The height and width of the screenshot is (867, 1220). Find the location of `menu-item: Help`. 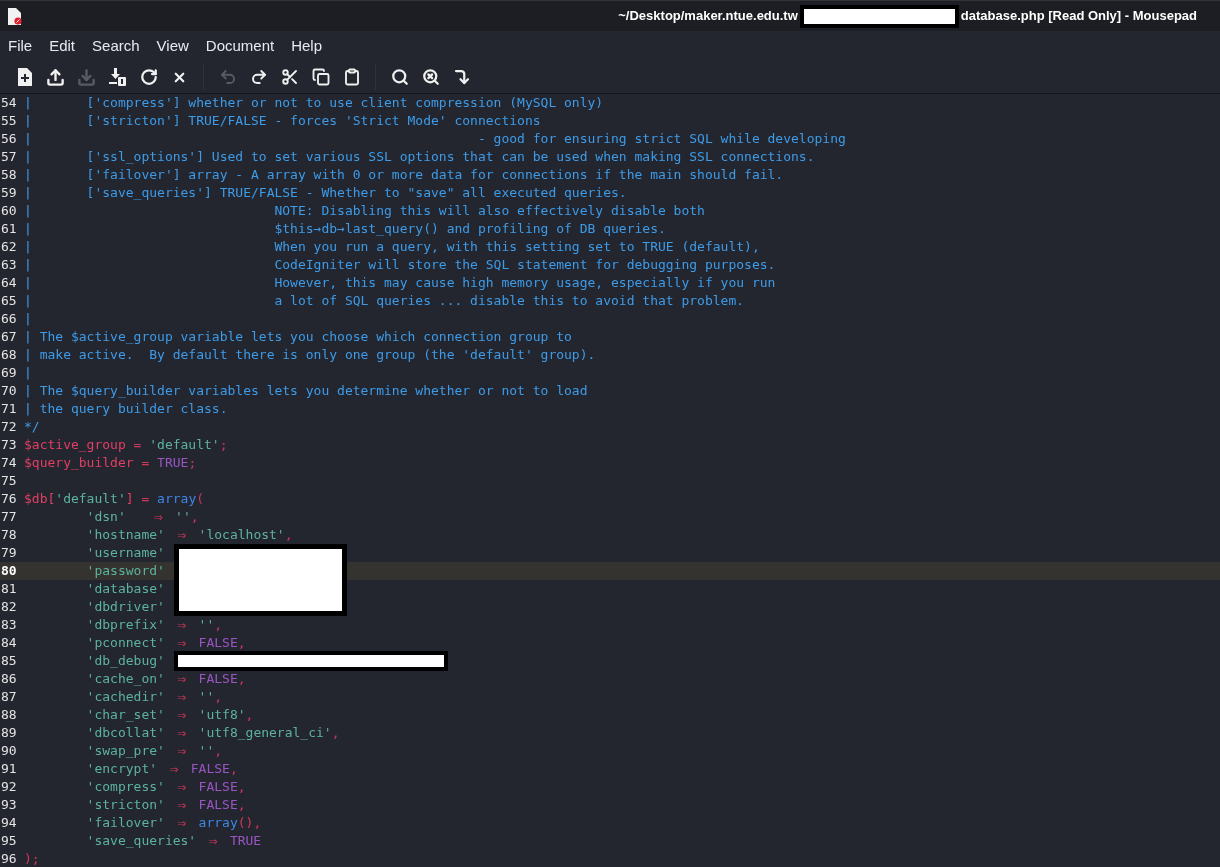

menu-item: Help is located at coordinates (307, 46).